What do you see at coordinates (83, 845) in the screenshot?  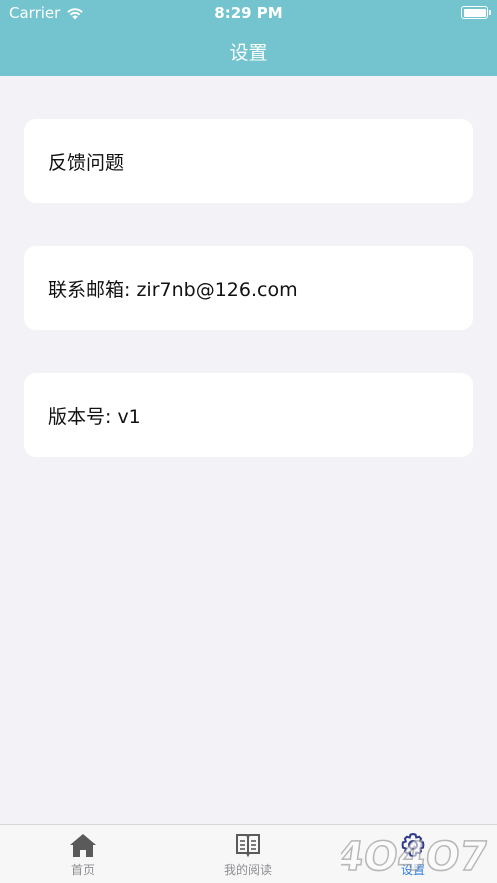 I see `home-icon` at bounding box center [83, 845].